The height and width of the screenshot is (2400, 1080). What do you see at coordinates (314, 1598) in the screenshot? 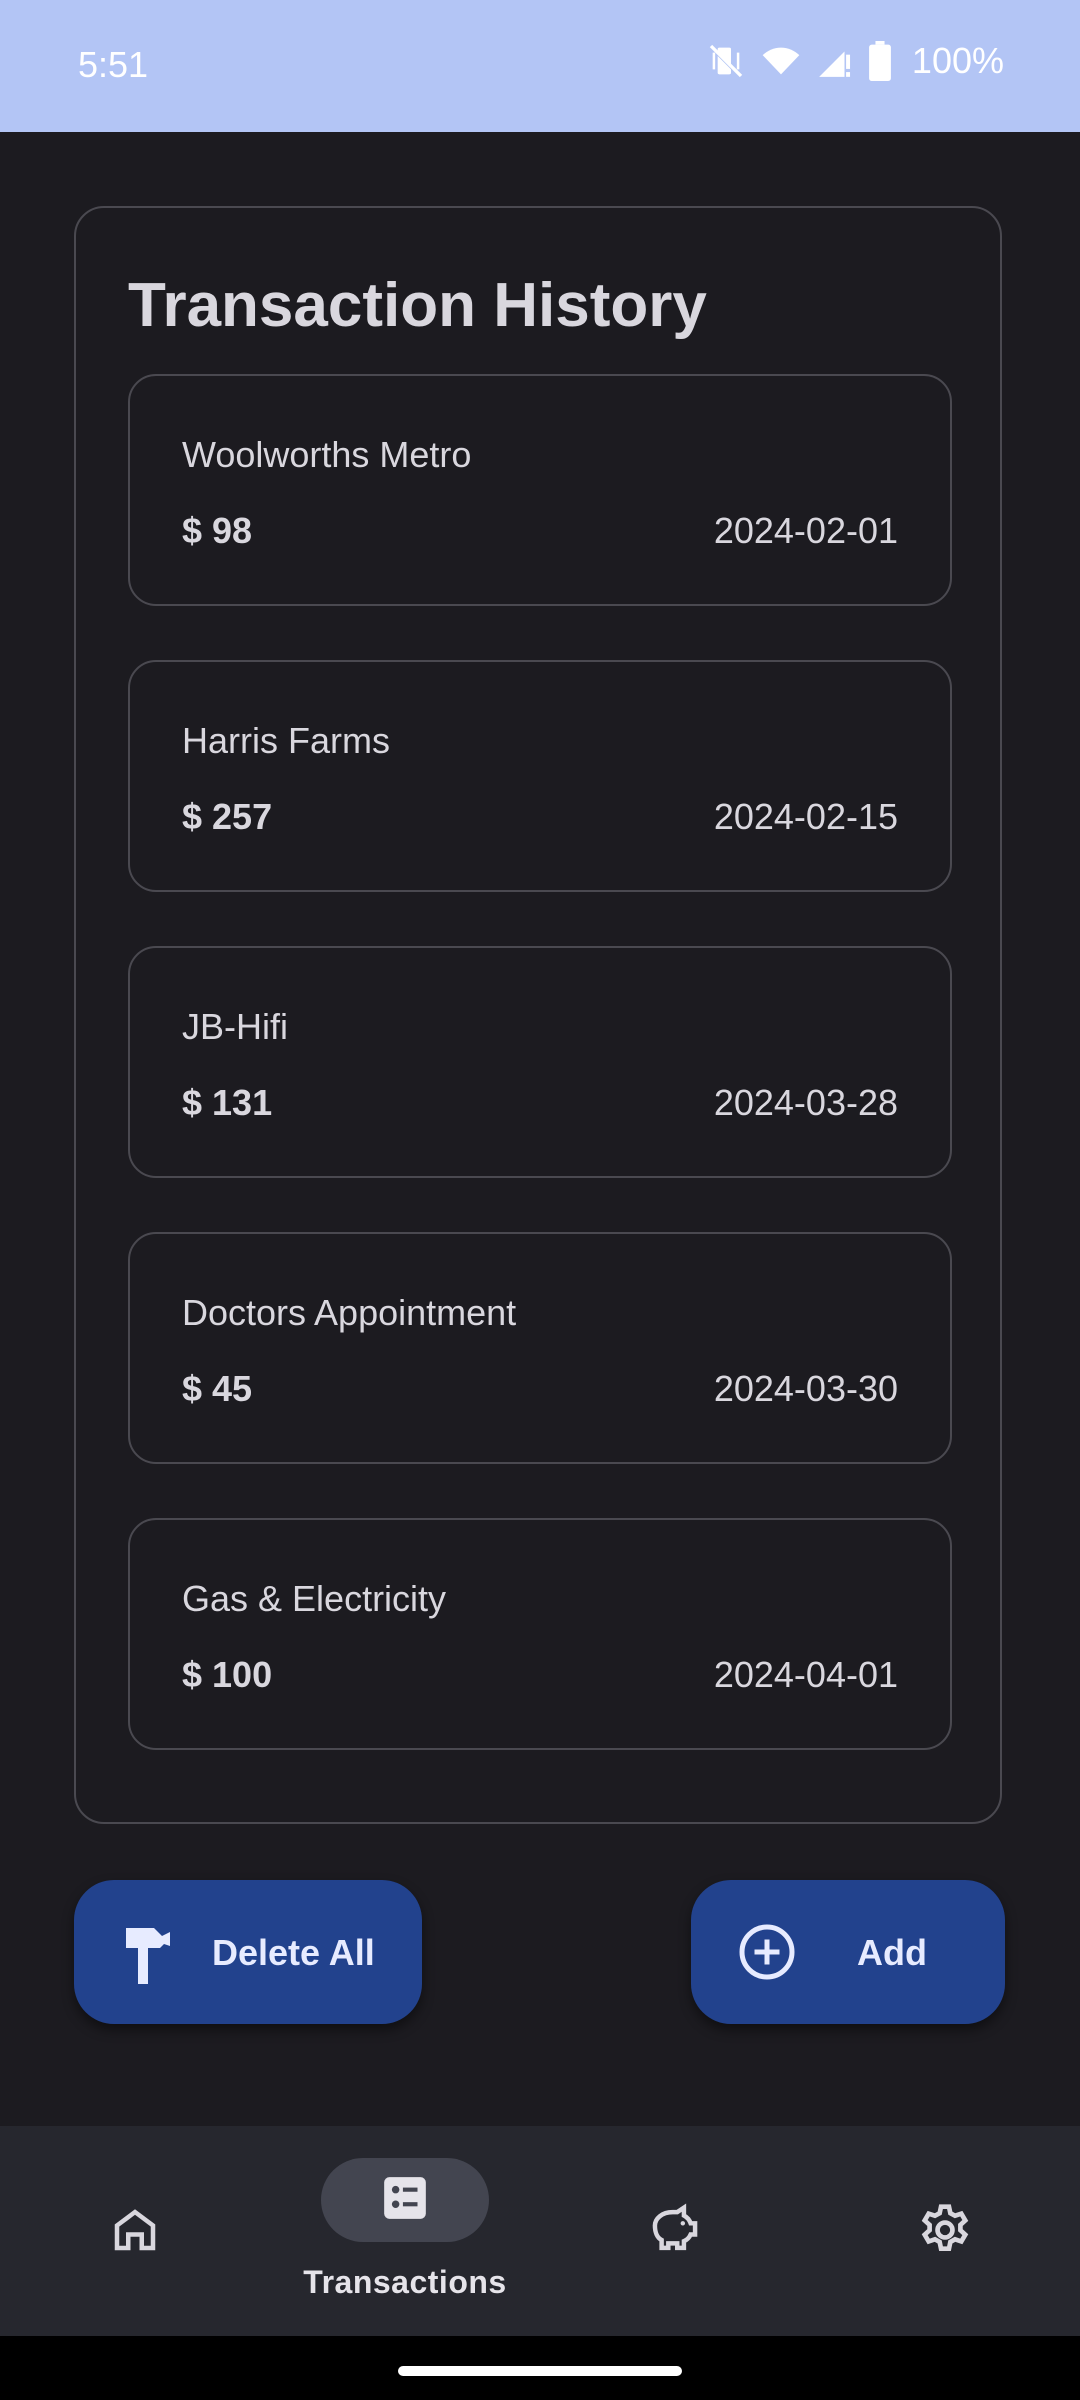
I see `transaction-name: Gas & Electricity` at bounding box center [314, 1598].